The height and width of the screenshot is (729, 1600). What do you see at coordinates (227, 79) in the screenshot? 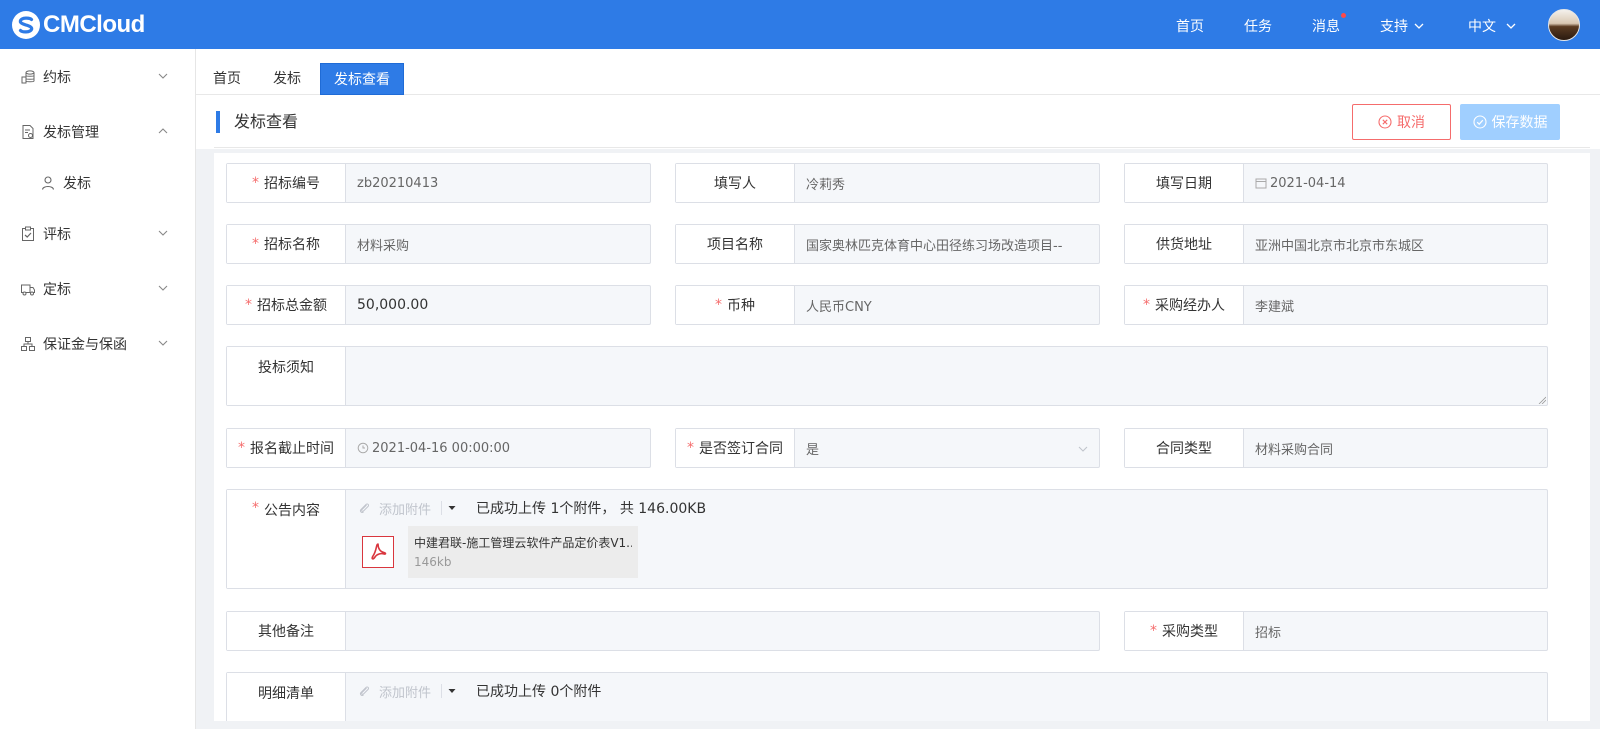
I see `tab-home: 首页` at bounding box center [227, 79].